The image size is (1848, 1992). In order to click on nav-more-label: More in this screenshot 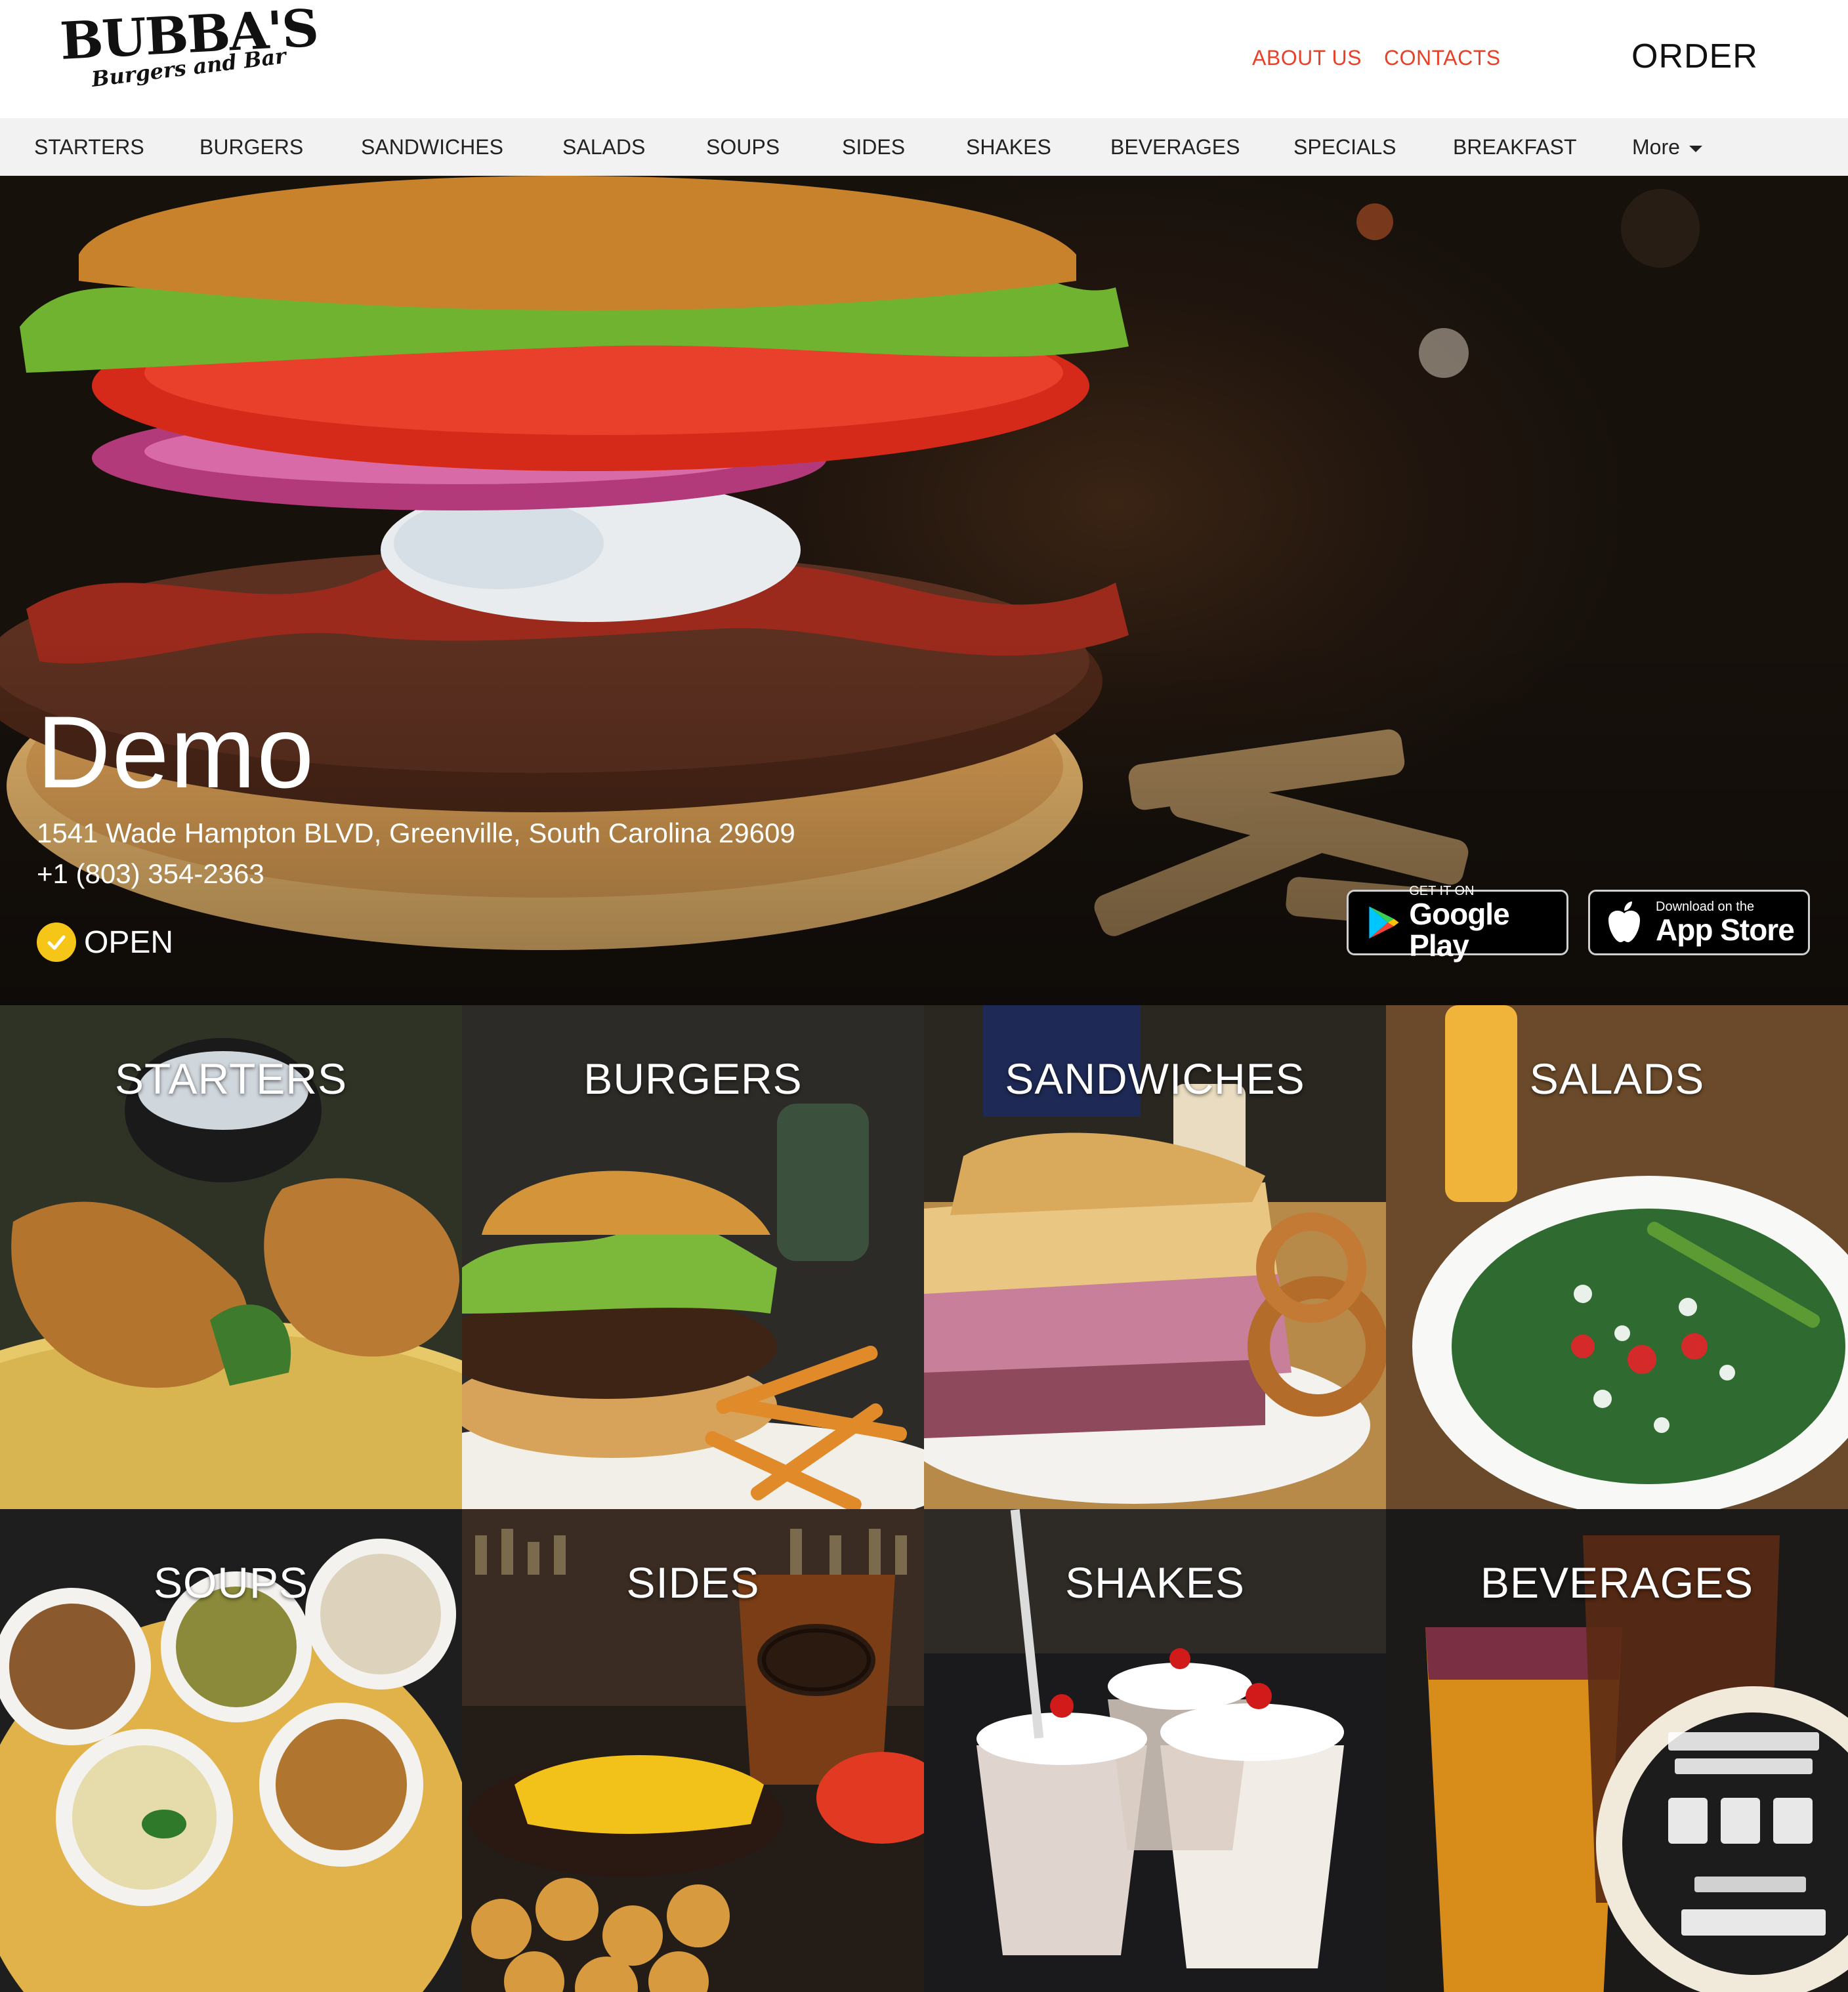, I will do `click(1656, 147)`.